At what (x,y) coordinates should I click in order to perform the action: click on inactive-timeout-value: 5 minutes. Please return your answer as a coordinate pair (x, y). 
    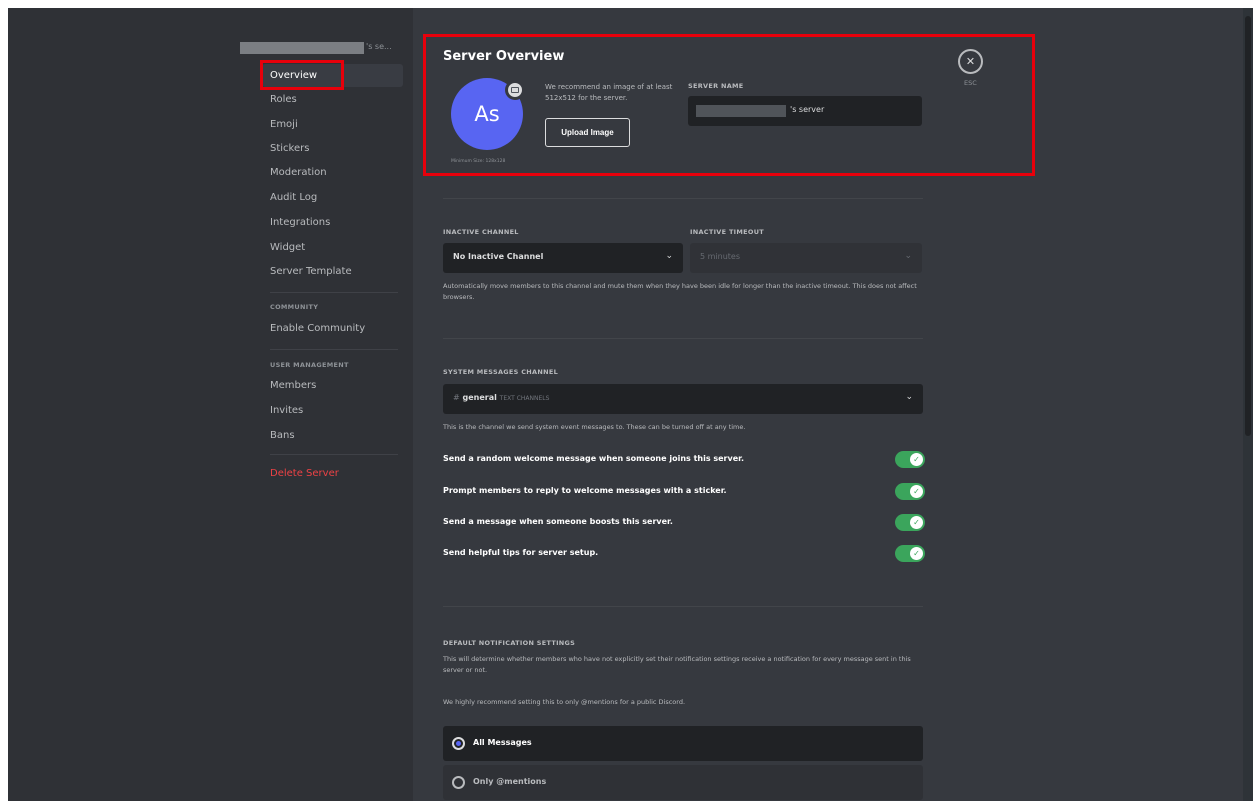
    Looking at the image, I should click on (720, 256).